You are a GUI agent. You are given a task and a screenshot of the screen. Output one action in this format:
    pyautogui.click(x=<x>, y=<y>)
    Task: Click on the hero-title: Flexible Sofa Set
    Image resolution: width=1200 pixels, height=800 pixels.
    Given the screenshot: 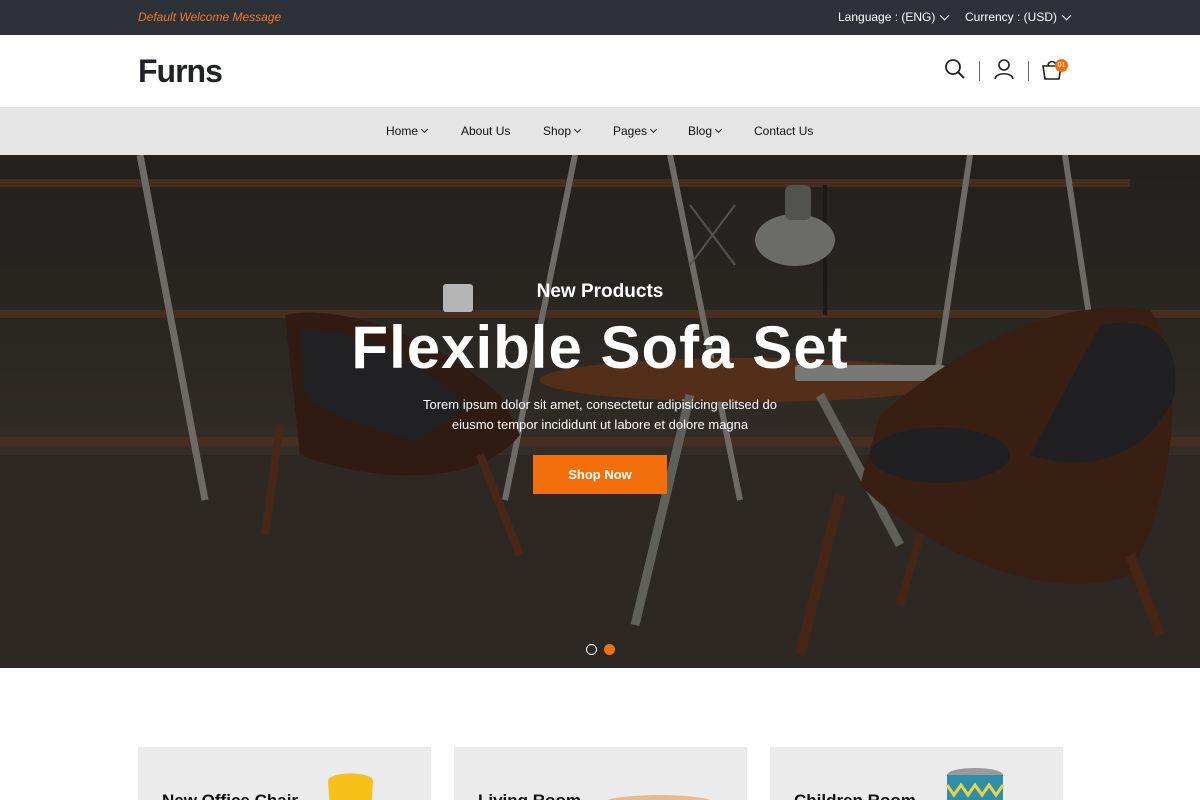 What is the action you would take?
    pyautogui.click(x=600, y=347)
    